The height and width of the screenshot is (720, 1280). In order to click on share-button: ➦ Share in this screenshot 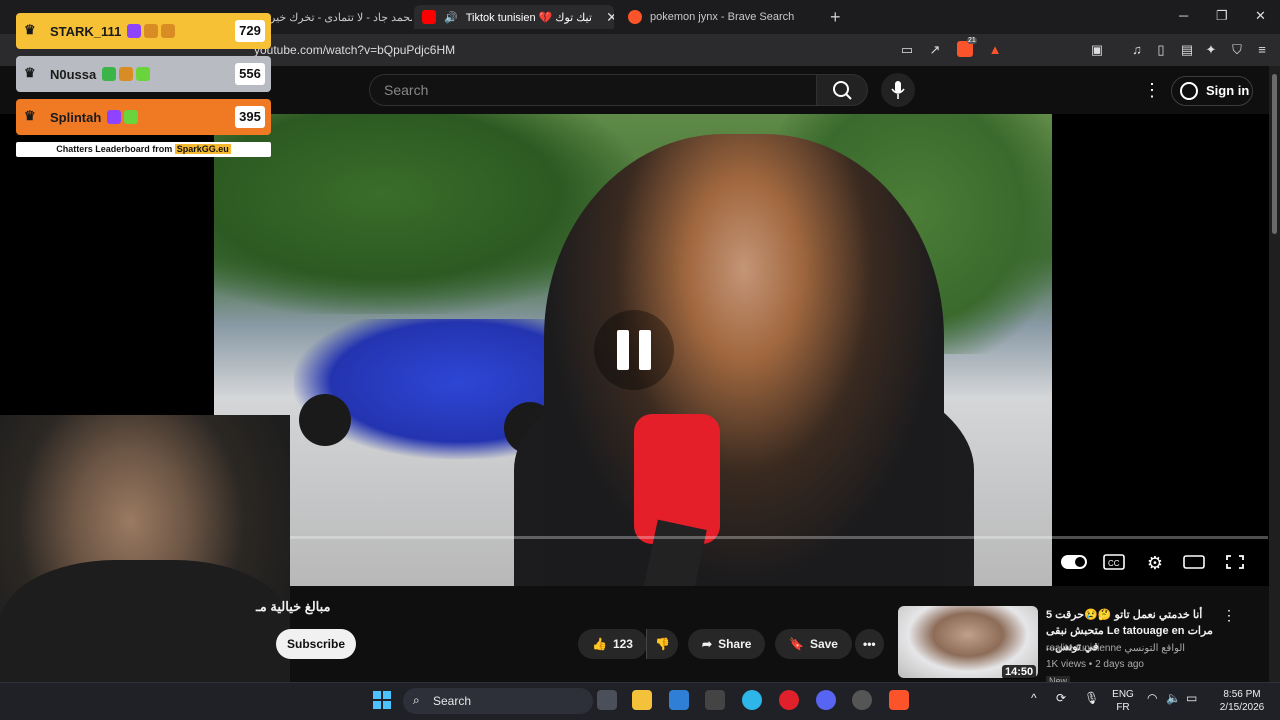, I will do `click(727, 644)`.